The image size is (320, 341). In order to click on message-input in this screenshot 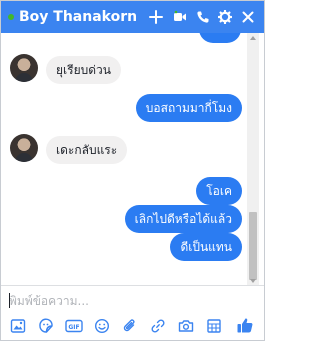, I will do `click(129, 301)`.